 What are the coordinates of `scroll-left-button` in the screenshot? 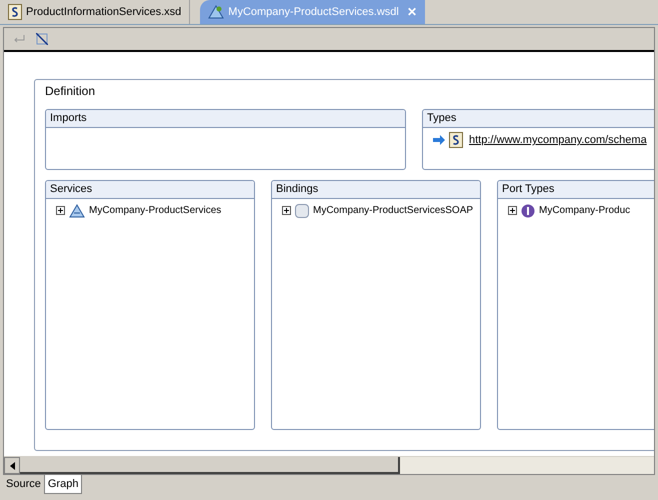 It's located at (12, 465).